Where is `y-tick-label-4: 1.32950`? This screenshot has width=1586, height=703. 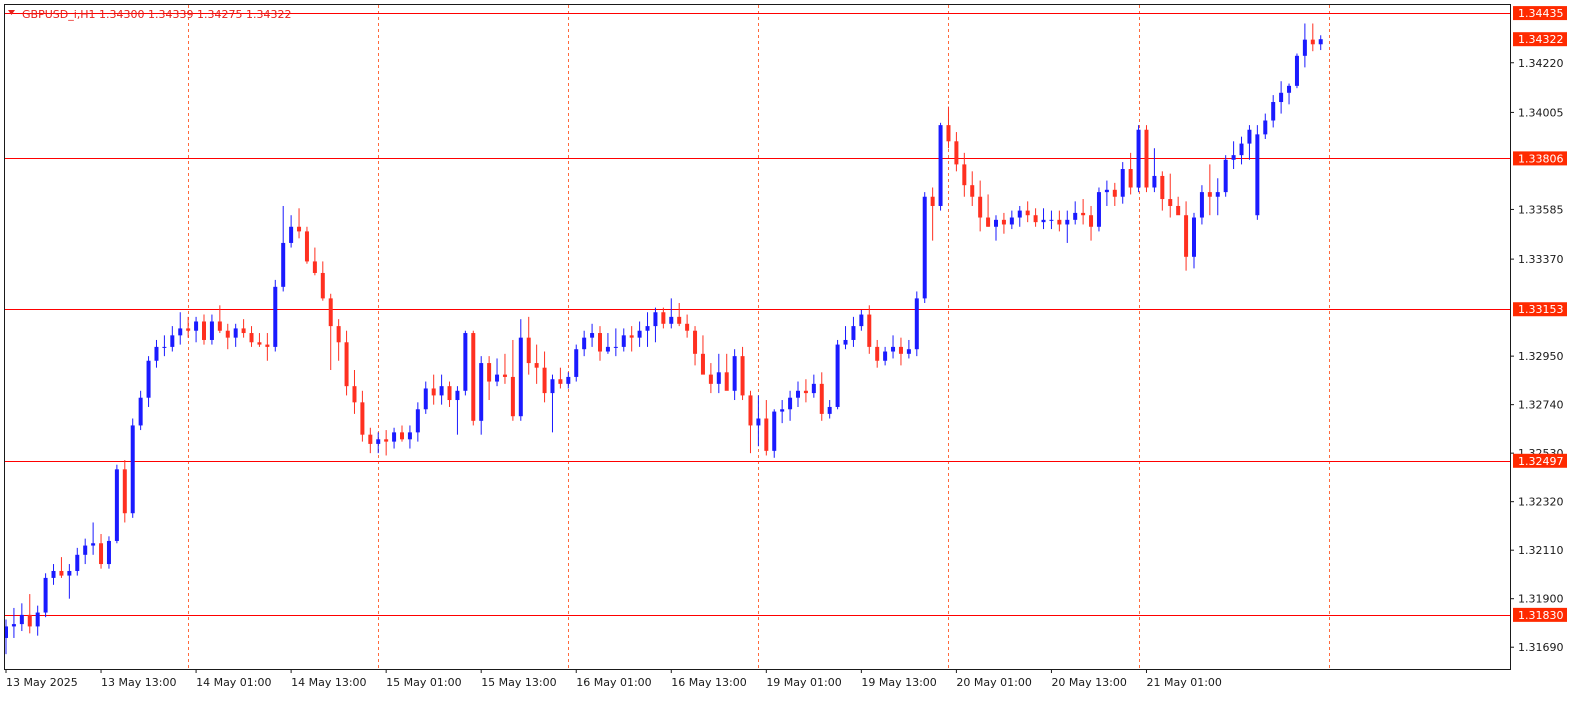
y-tick-label-4: 1.32950 is located at coordinates (1541, 356).